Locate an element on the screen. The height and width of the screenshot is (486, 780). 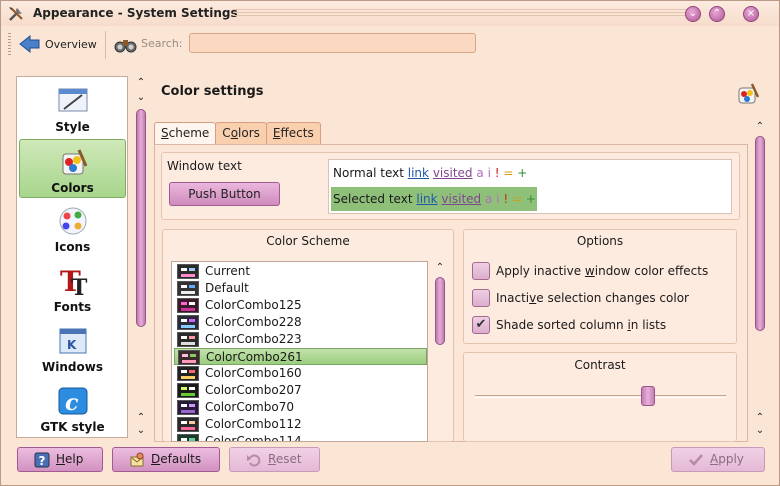
tab-effects: Effects is located at coordinates (293, 133).